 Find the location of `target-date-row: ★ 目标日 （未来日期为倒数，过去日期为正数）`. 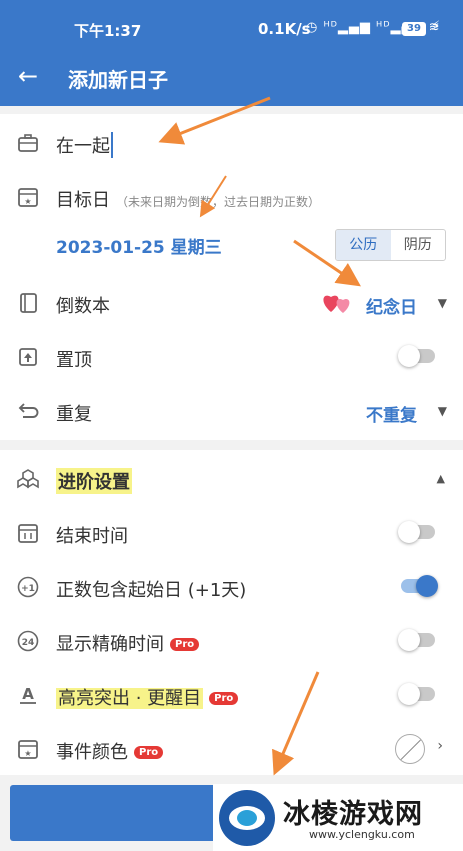

target-date-row: ★ 目标日 （未来日期为倒数，过去日期为正数） is located at coordinates (231, 197).